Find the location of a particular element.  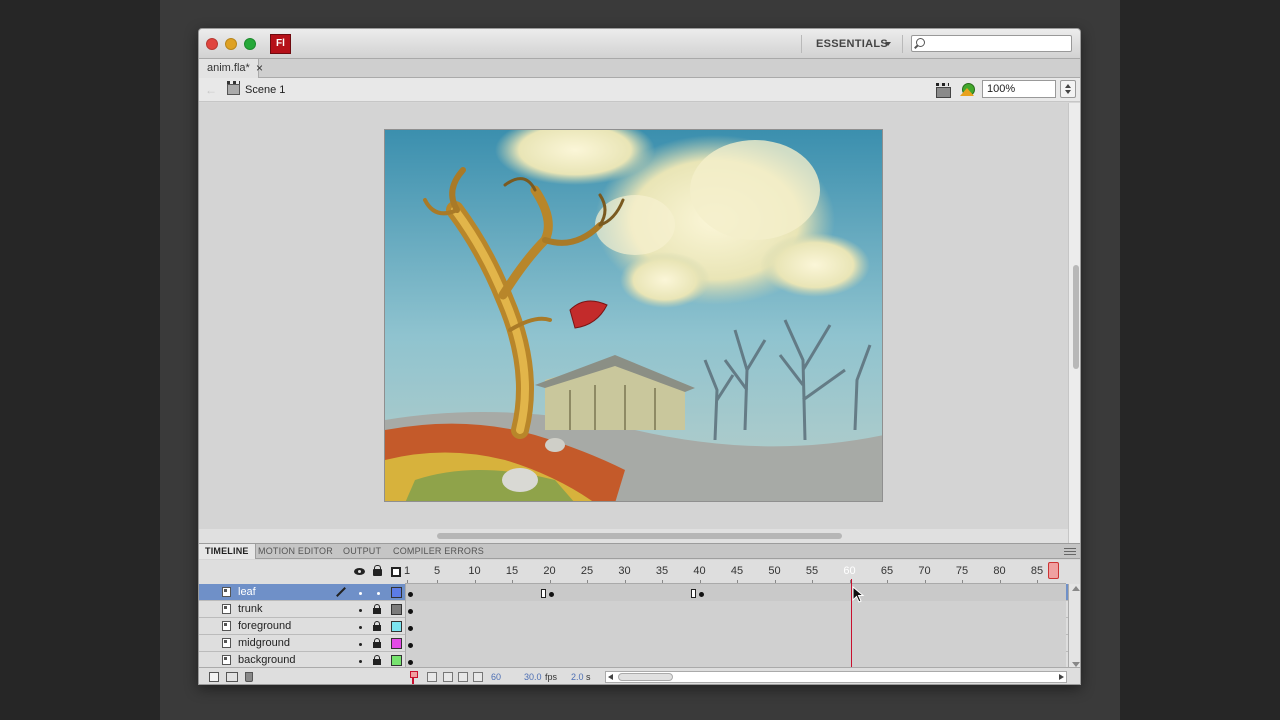

layer-name: foreground is located at coordinates (264, 626).